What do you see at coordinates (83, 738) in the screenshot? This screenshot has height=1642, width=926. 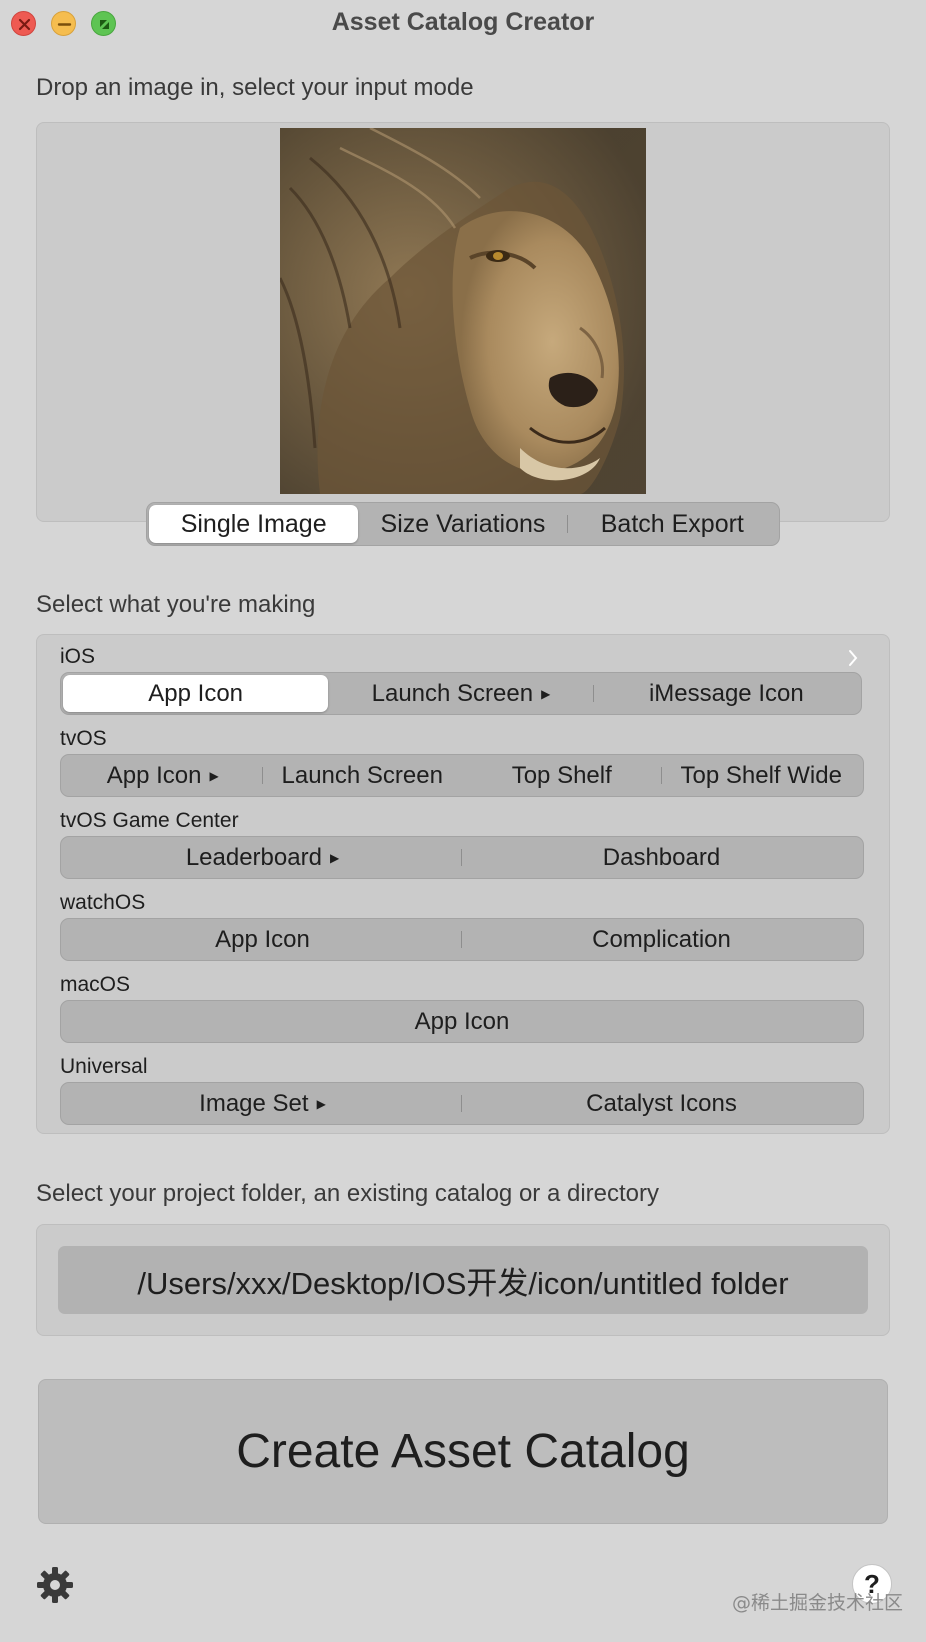 I see `platform-label-tvos: tvOS` at bounding box center [83, 738].